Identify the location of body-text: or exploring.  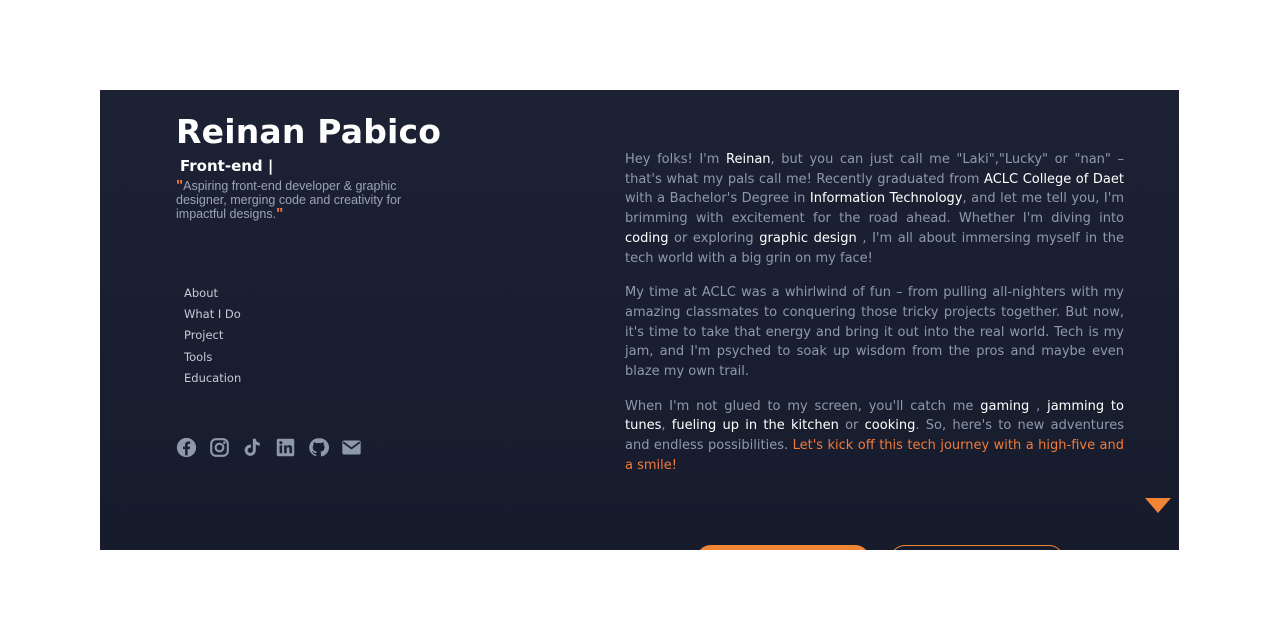
(714, 238).